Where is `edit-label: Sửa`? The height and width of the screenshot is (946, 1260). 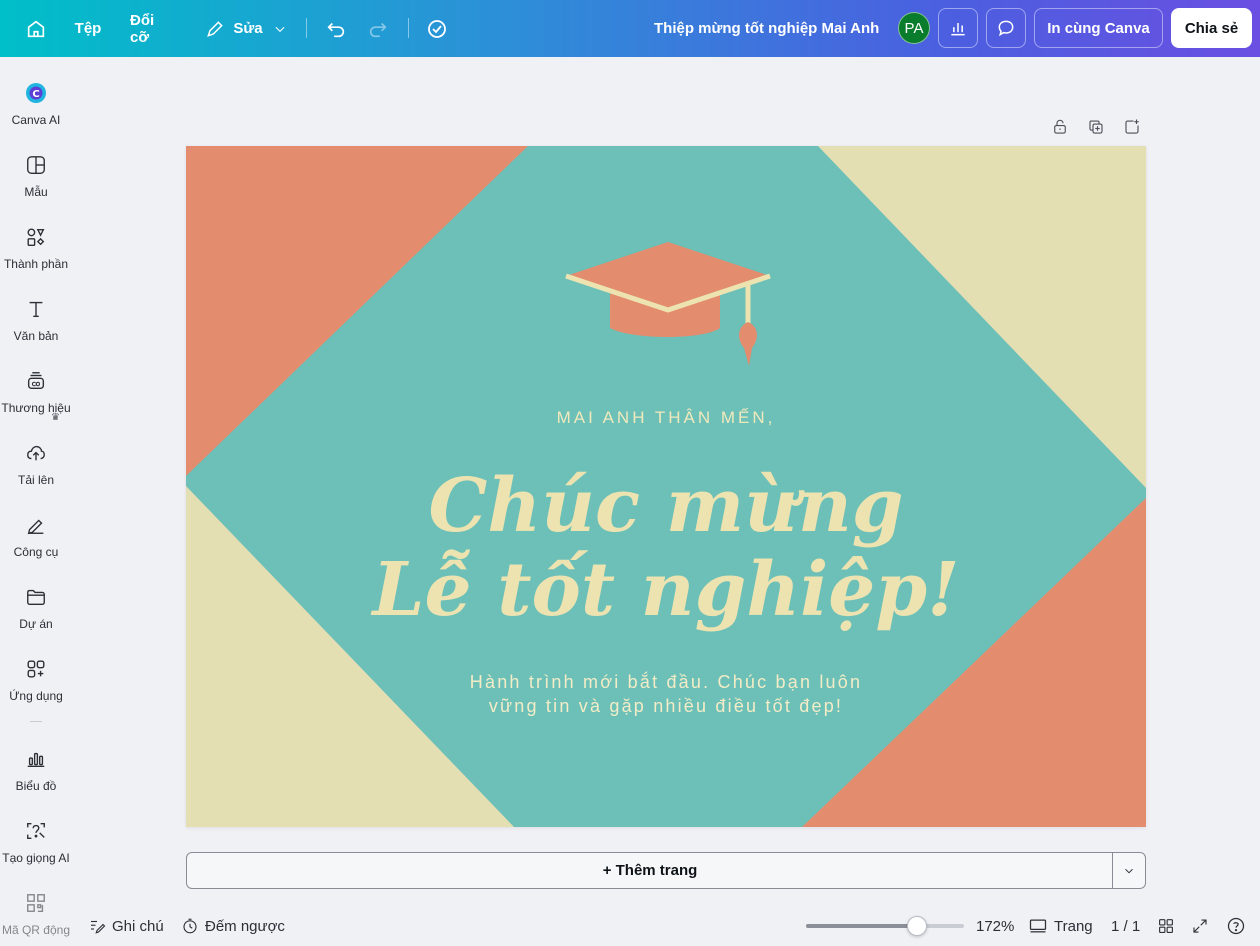
edit-label: Sửa is located at coordinates (248, 28).